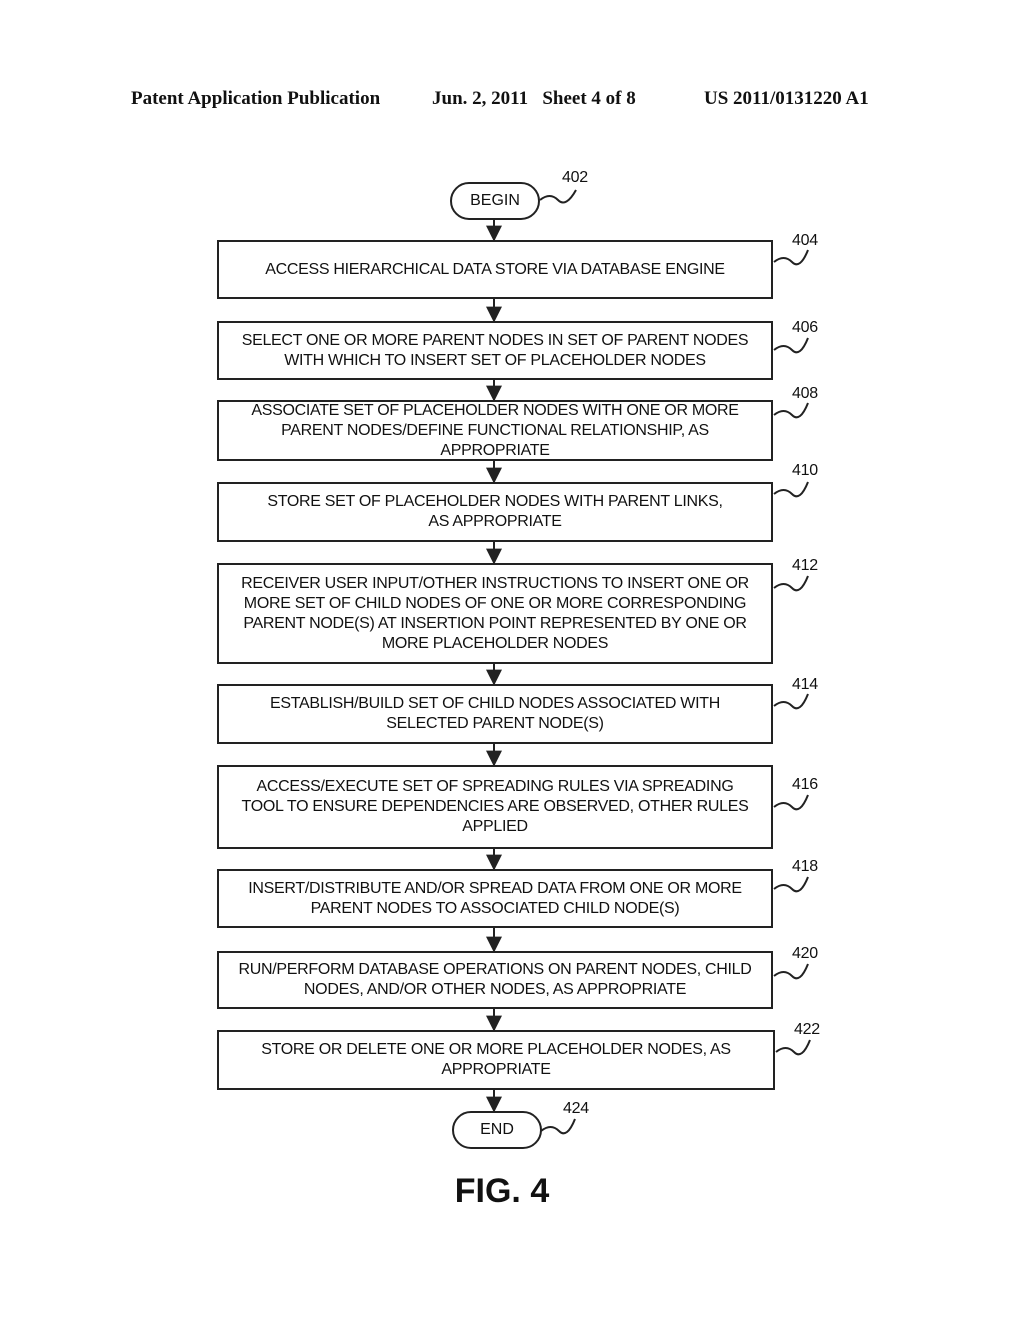  I want to click on ref-408: 408, so click(805, 393).